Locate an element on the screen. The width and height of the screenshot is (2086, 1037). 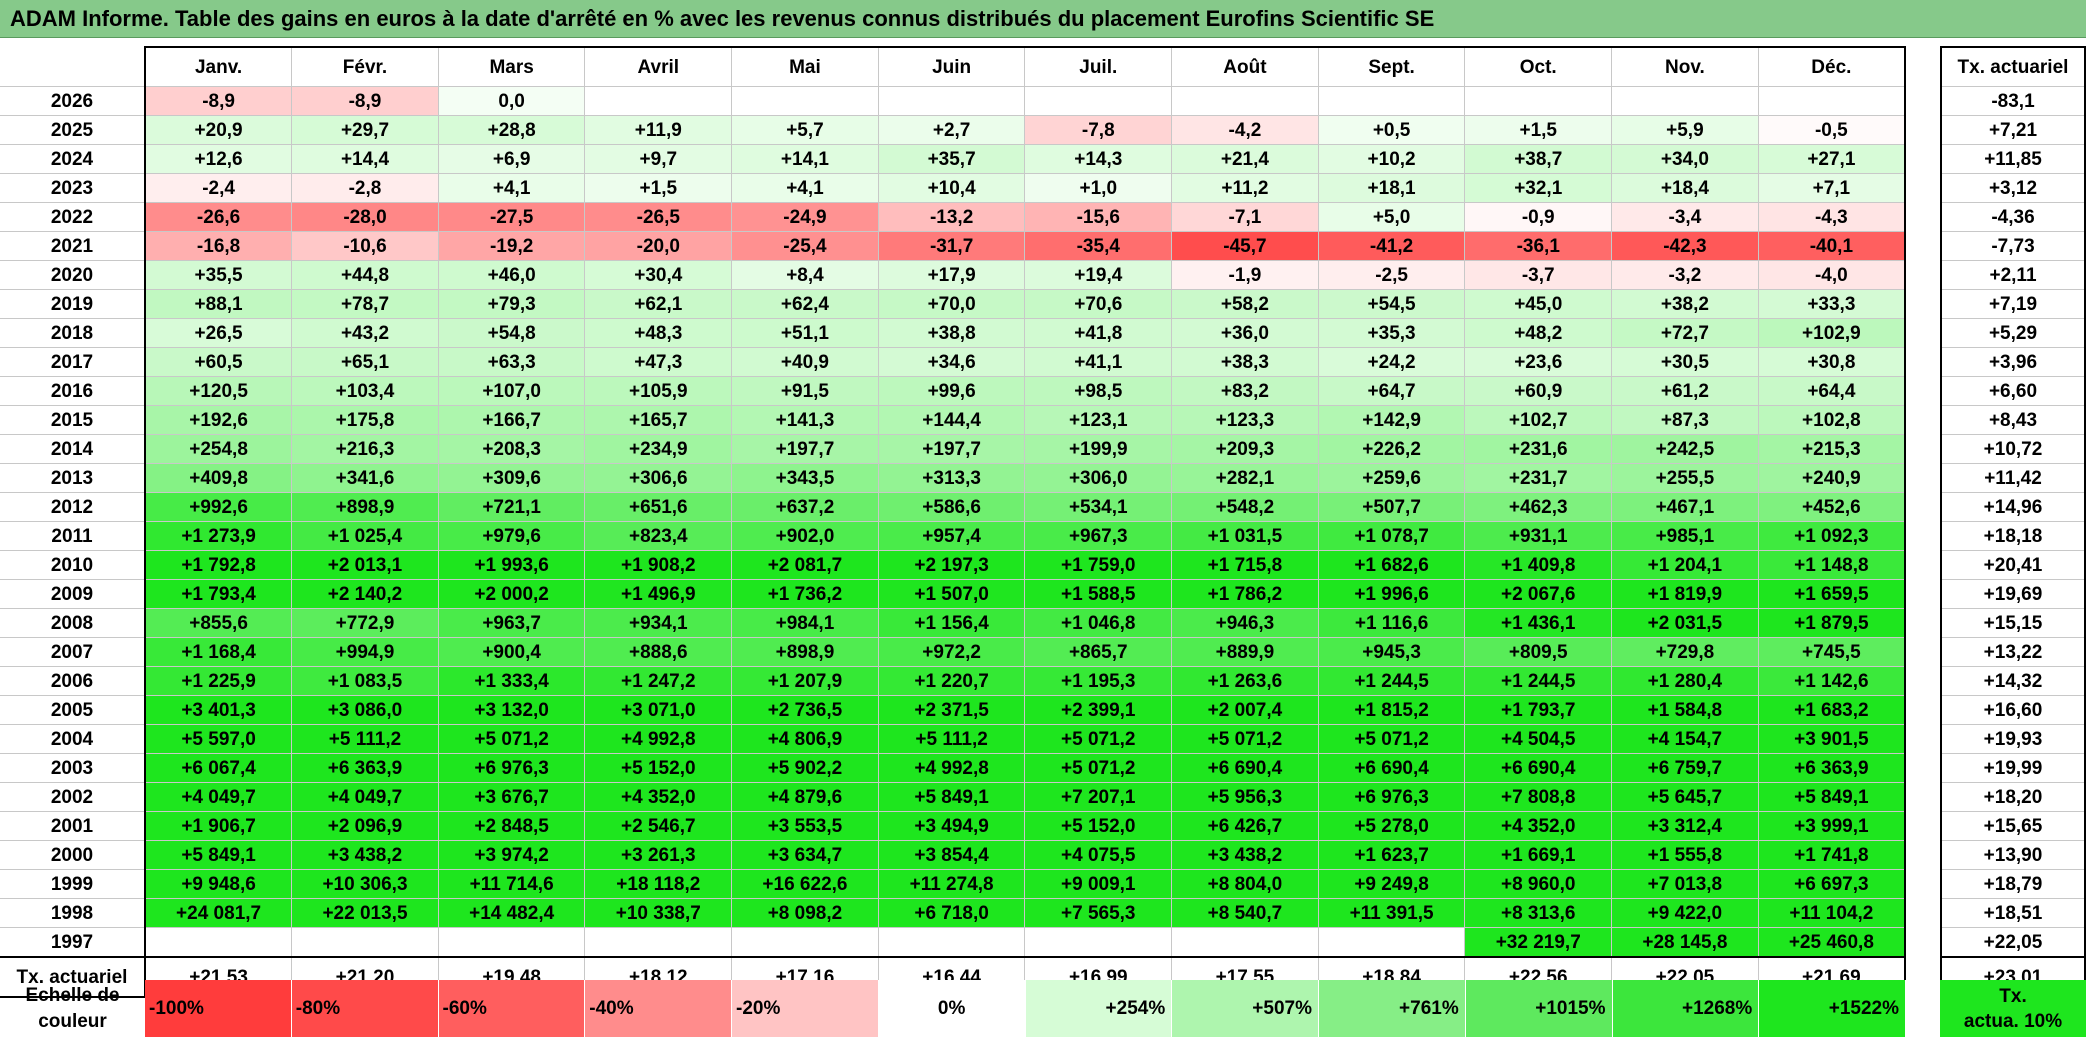
gain-cell: +70,6 is located at coordinates (1098, 304).